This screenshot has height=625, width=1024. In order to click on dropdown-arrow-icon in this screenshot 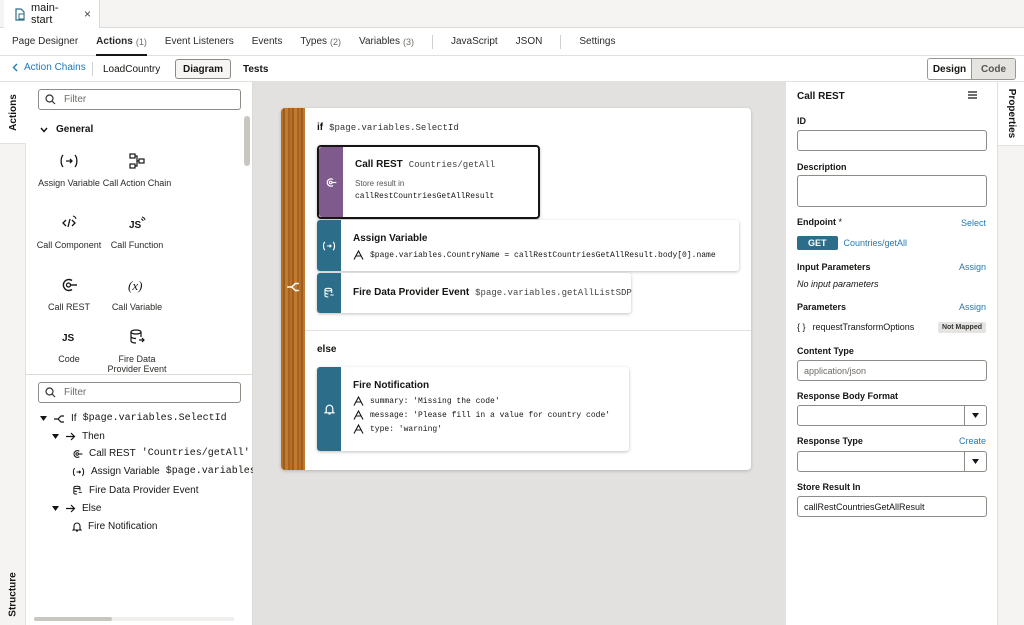, I will do `click(975, 461)`.